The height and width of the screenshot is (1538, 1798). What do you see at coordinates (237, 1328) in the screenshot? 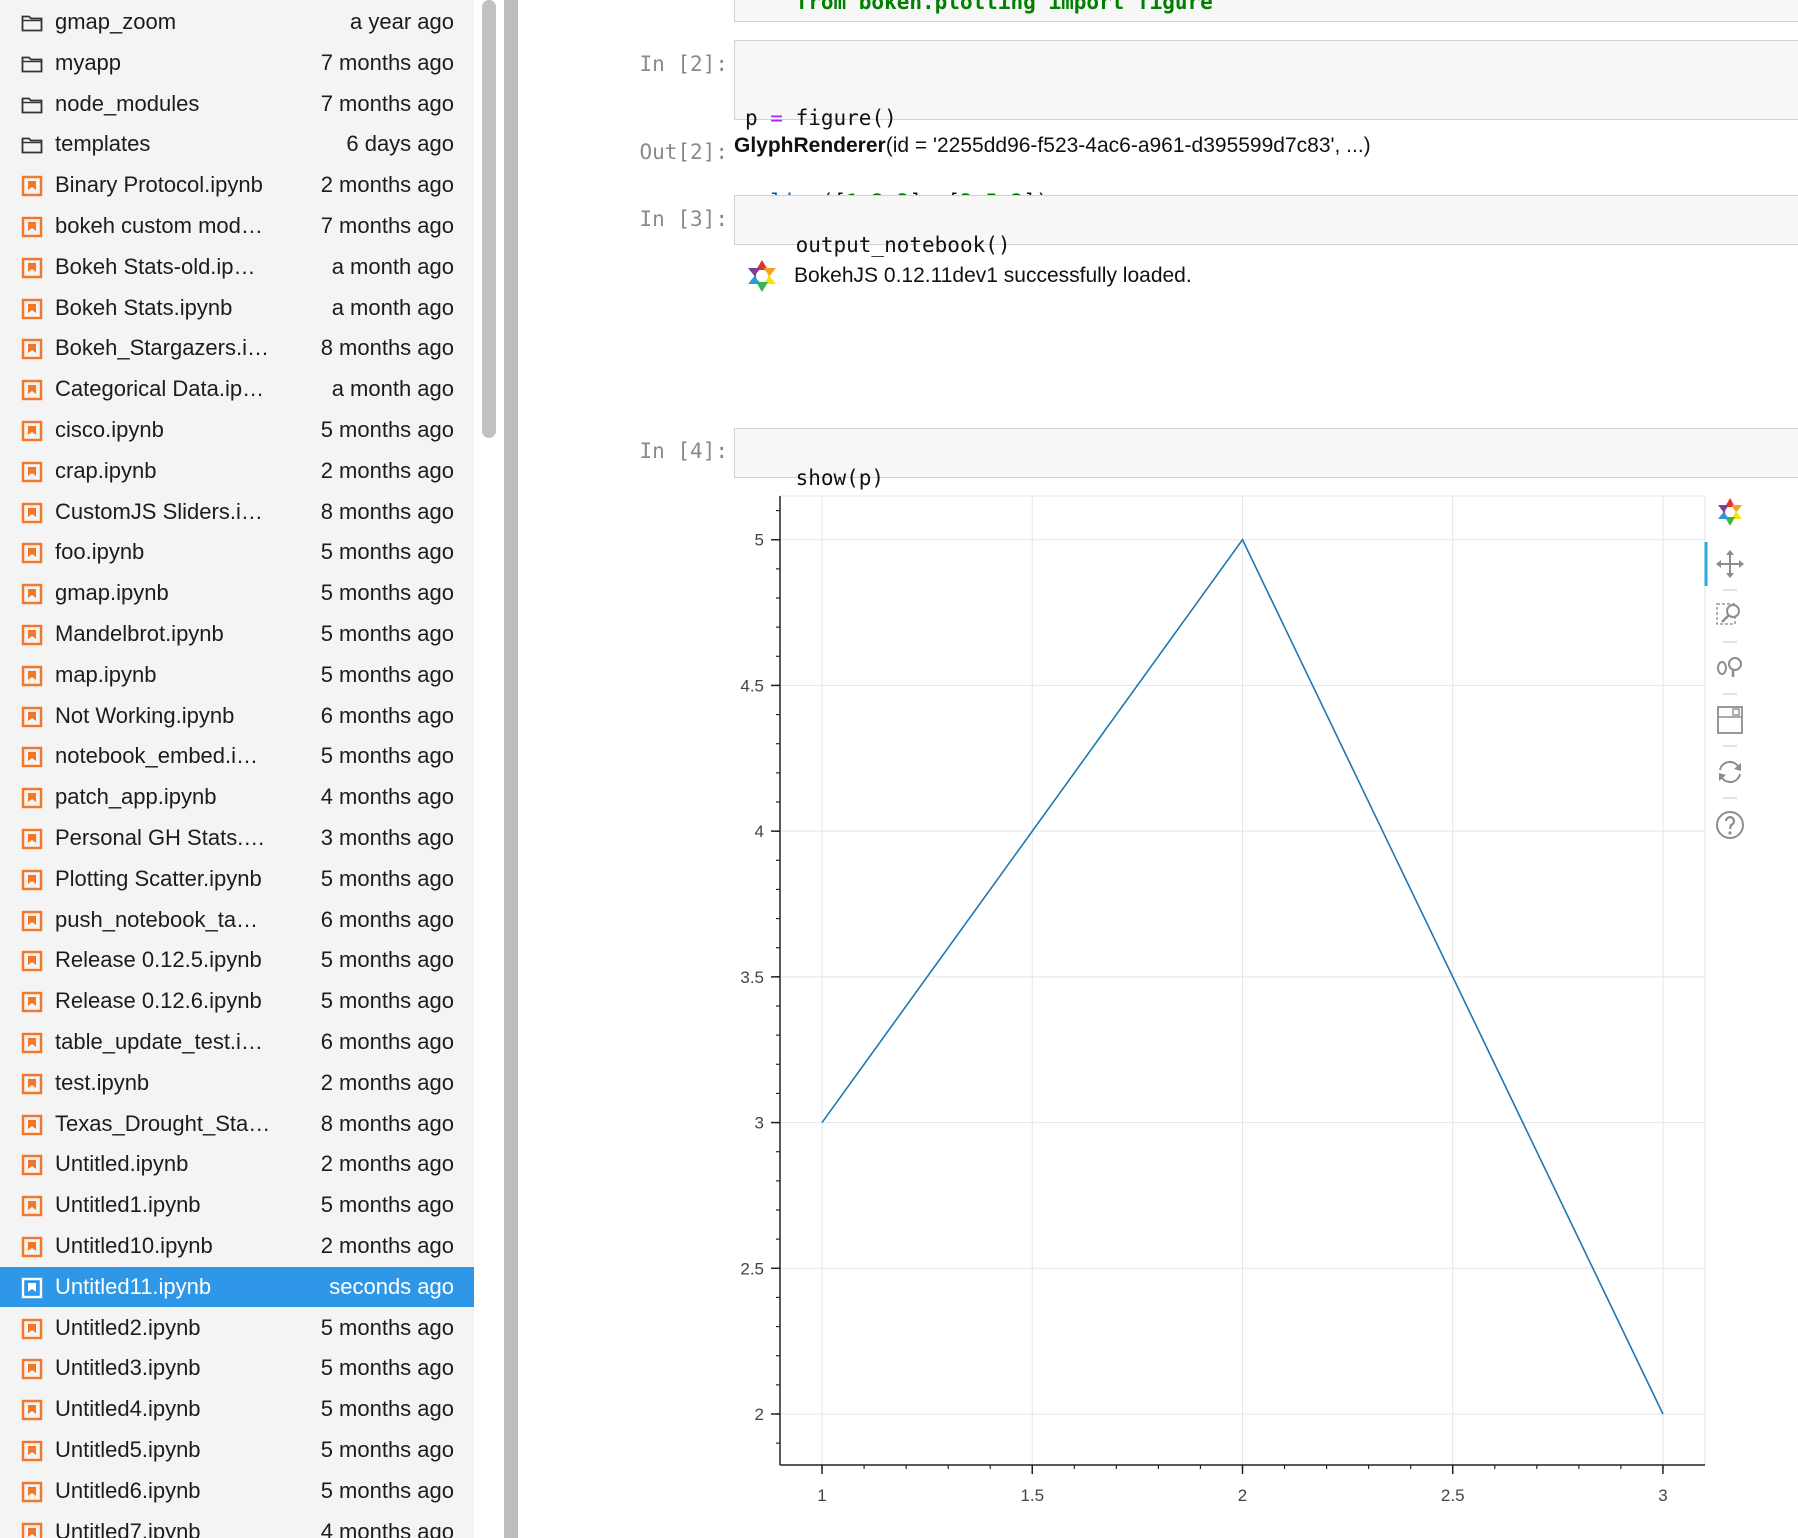
I see `file-row: Untitled2.ipynb 5 months ago` at bounding box center [237, 1328].